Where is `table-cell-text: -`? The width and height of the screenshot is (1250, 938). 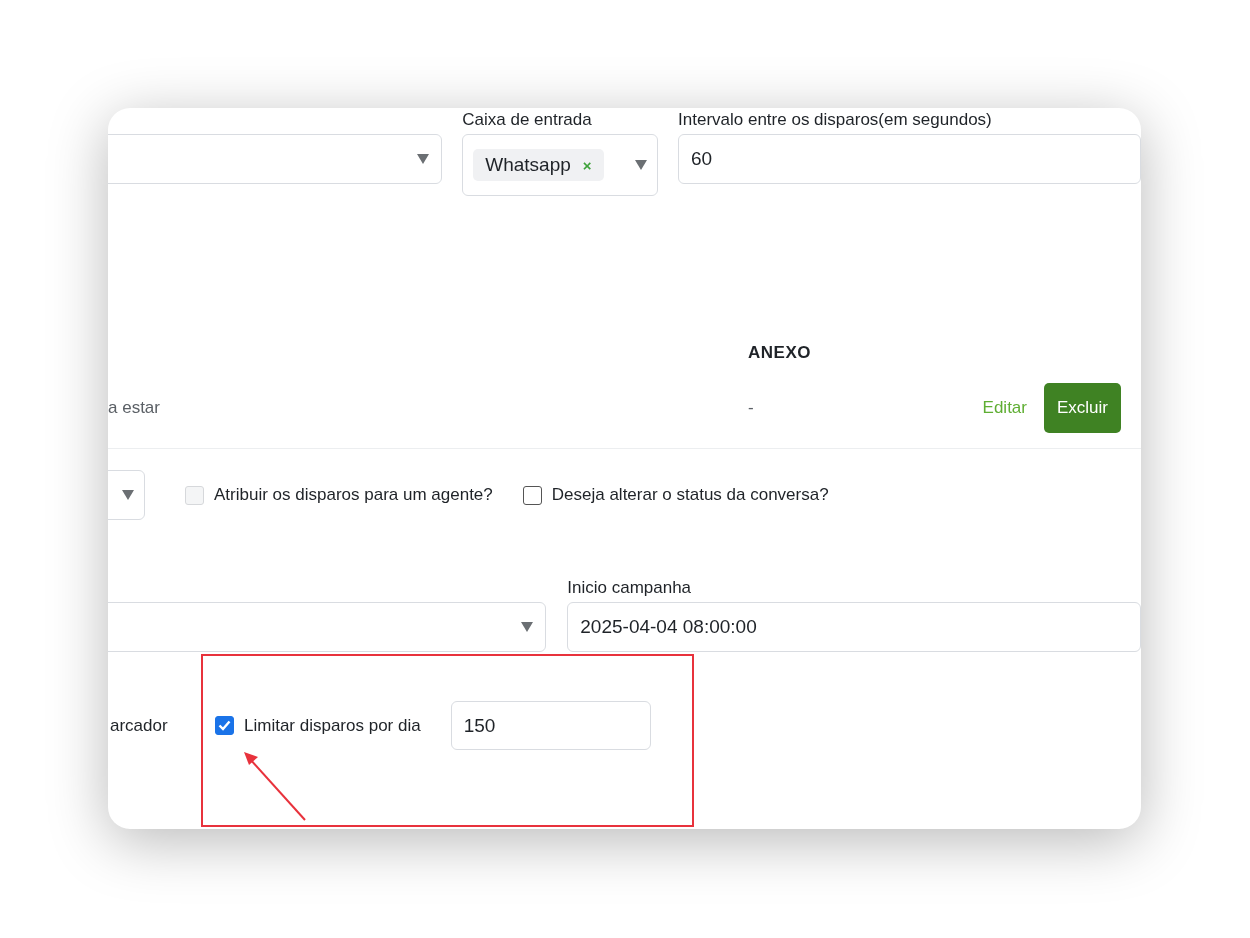 table-cell-text: - is located at coordinates (751, 408).